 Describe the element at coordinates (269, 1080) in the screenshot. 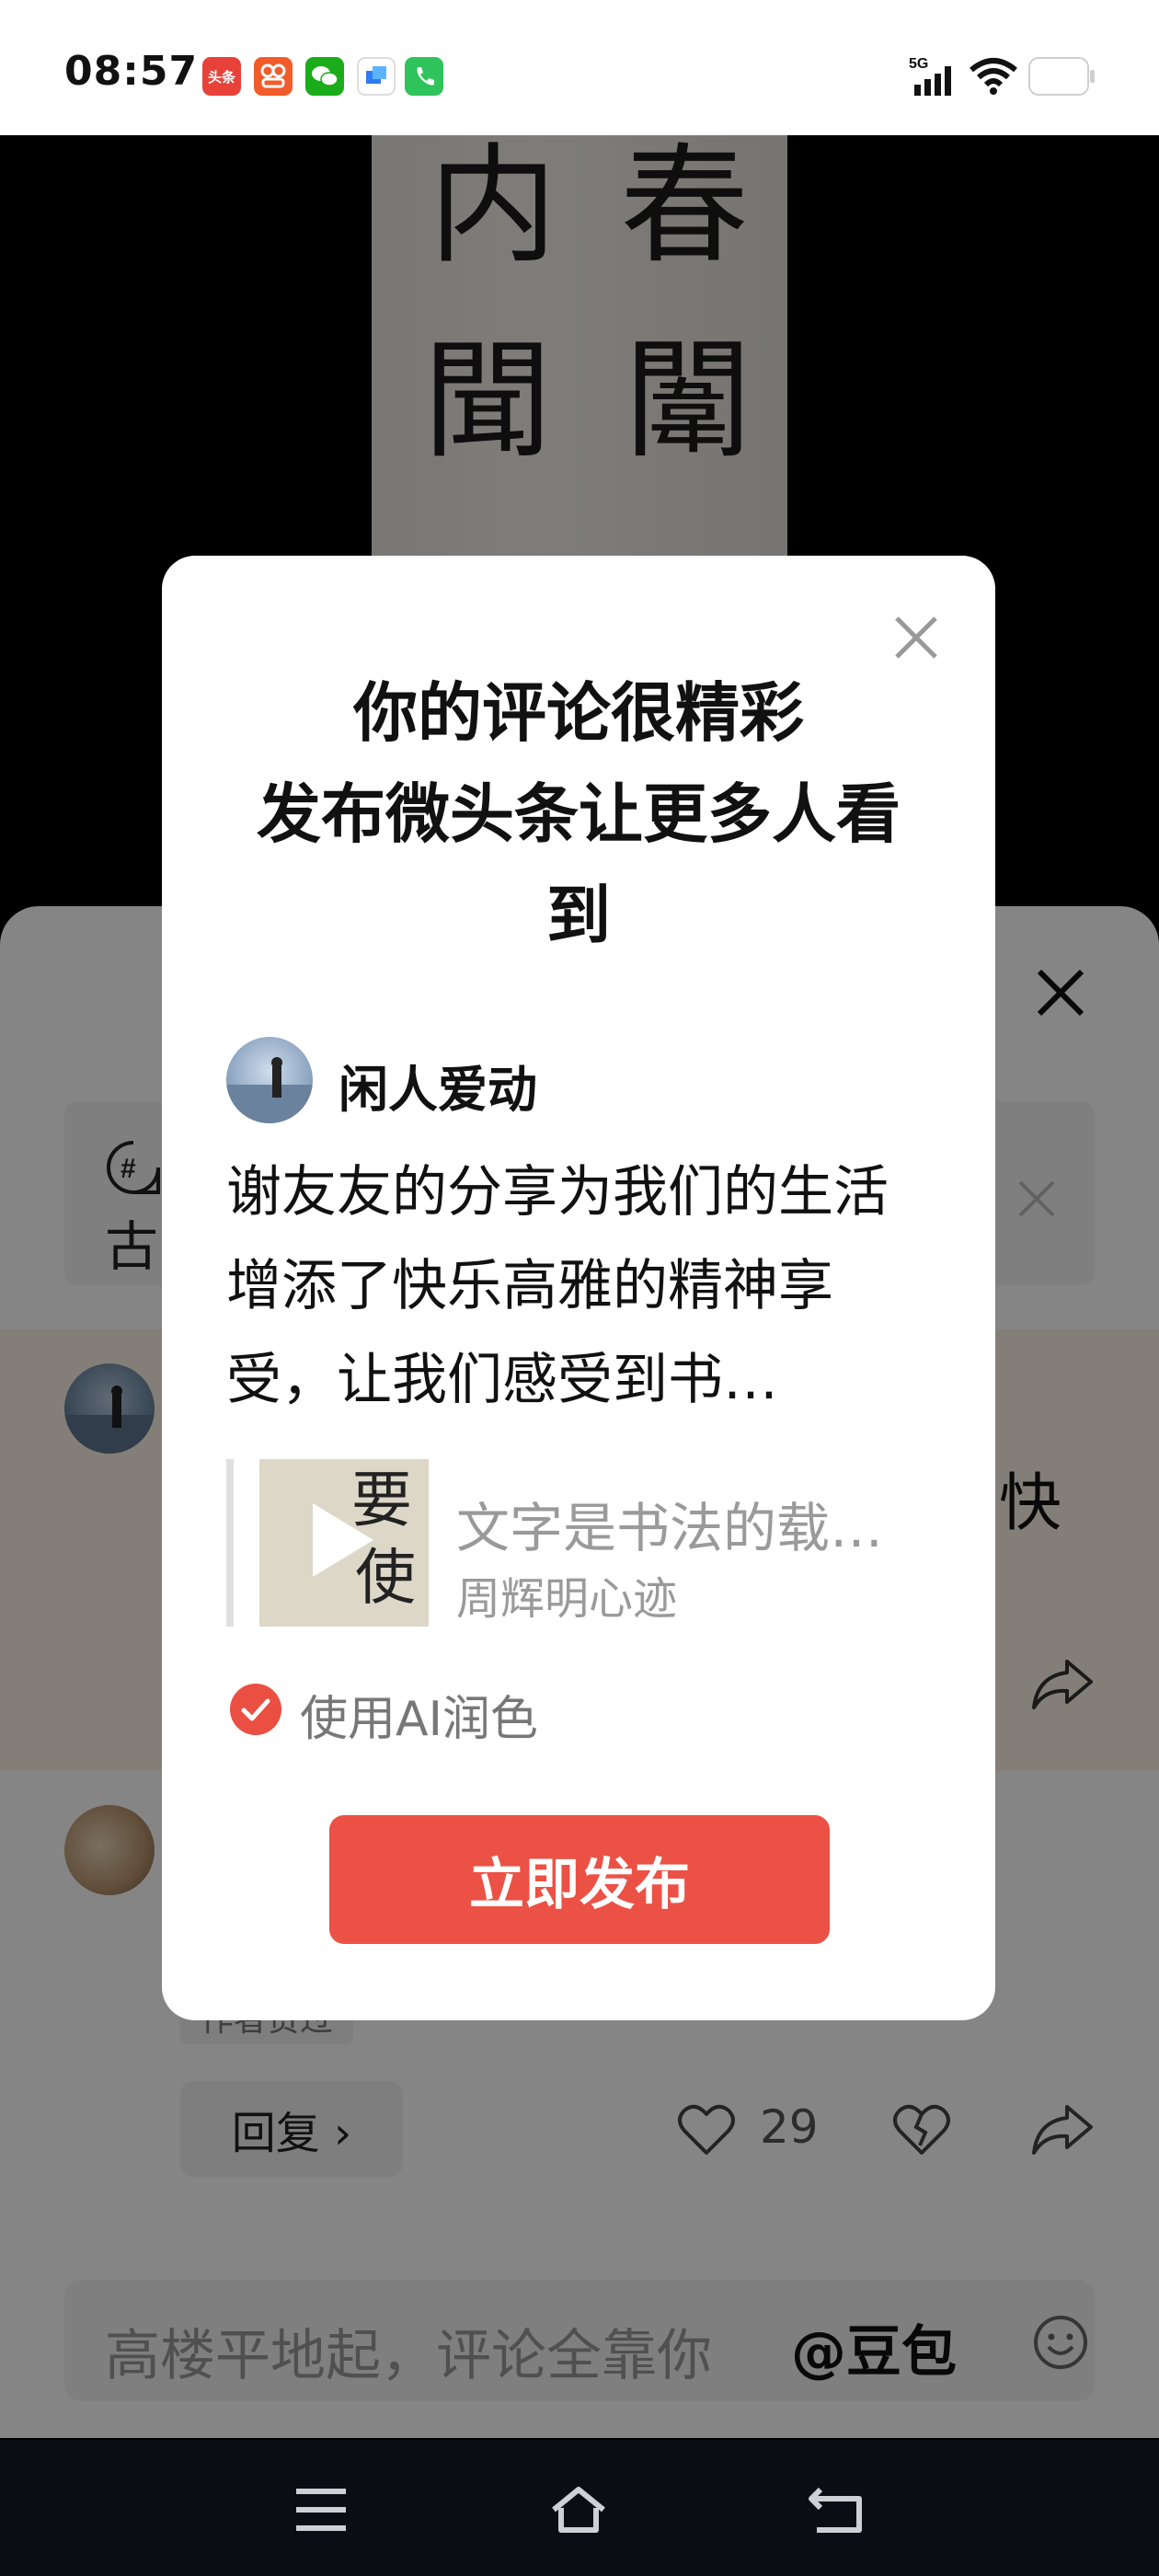

I see `user-avatar` at that location.